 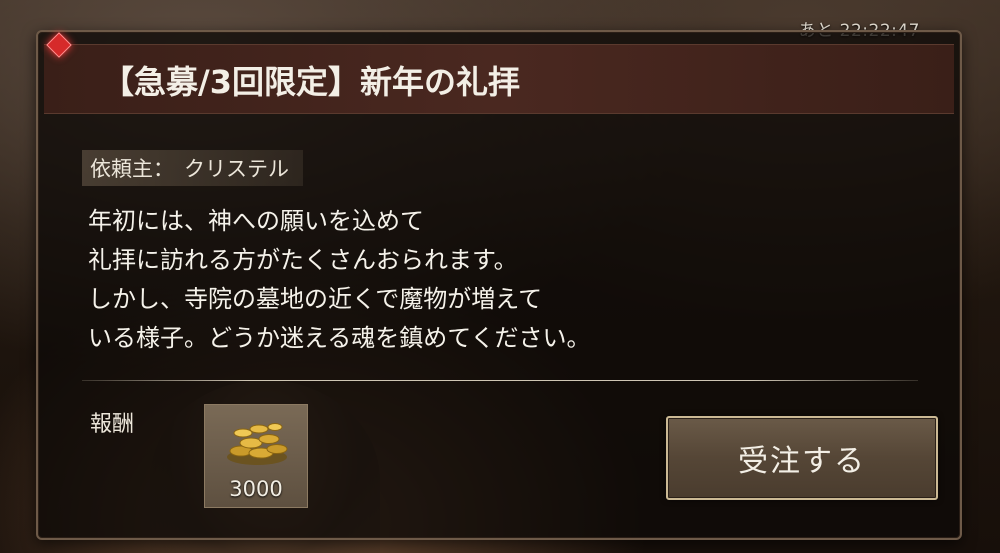 I want to click on reward-item: 3000, so click(x=256, y=456).